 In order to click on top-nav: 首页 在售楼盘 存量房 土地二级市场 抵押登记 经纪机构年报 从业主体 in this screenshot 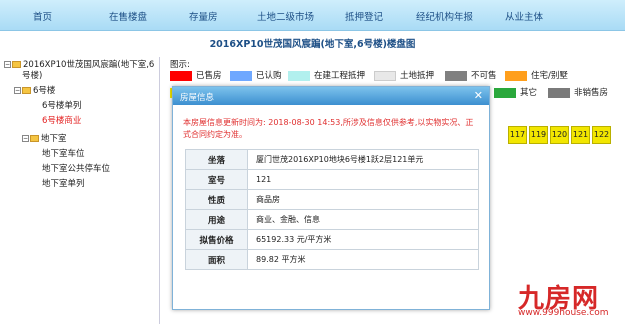, I will do `click(312, 15)`.